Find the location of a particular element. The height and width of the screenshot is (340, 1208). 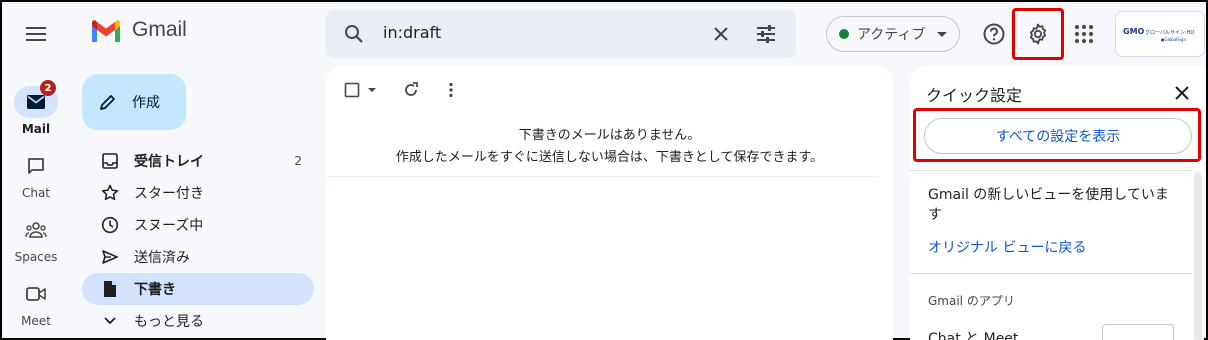

meet-icon is located at coordinates (36, 294).